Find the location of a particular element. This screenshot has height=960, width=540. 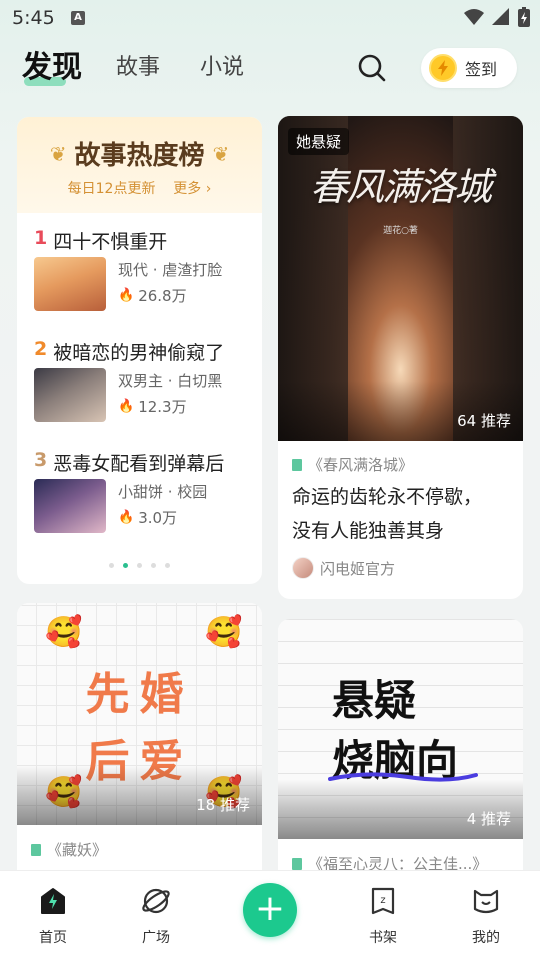

heat-value: 26.8万 is located at coordinates (162, 296).